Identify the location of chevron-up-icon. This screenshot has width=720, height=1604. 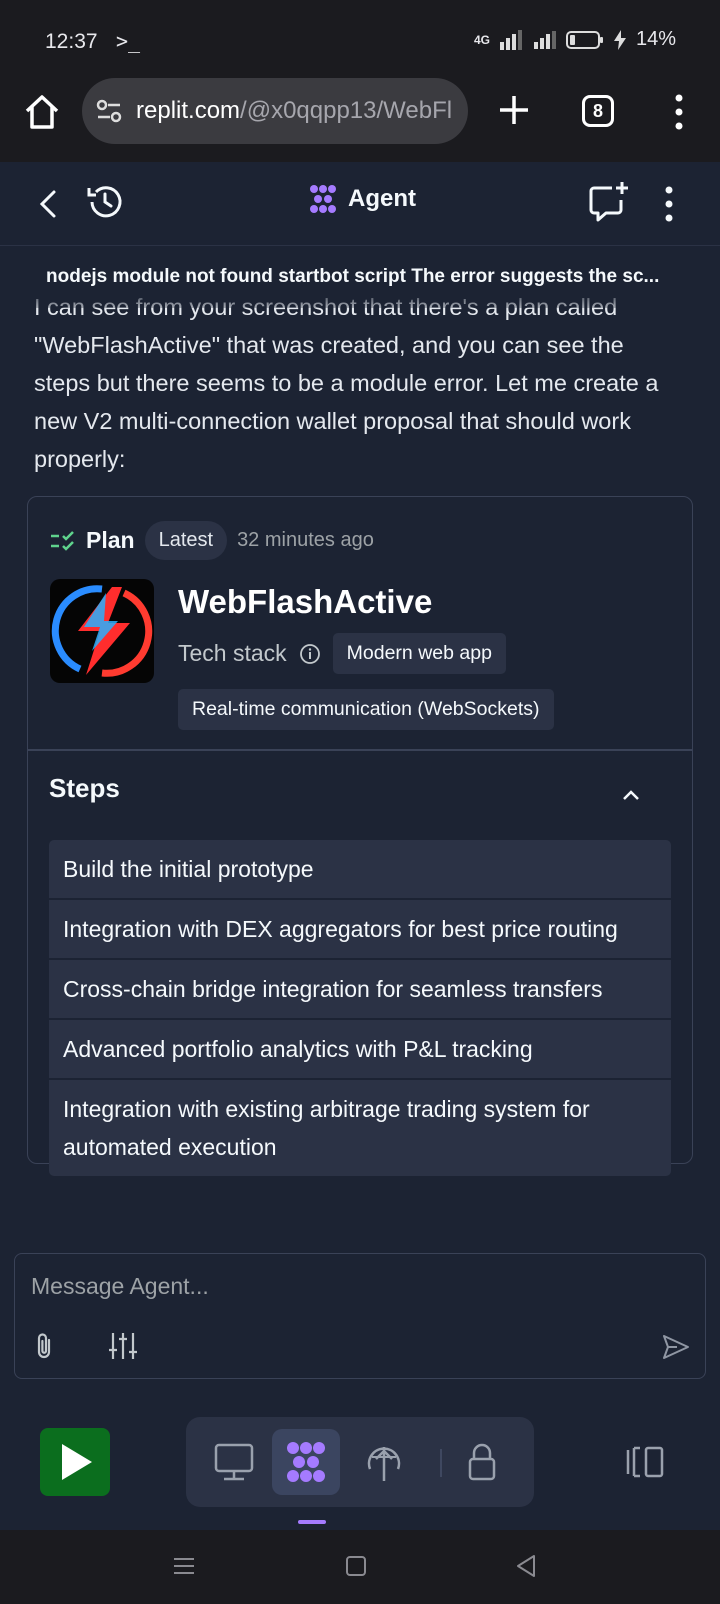
(631, 795).